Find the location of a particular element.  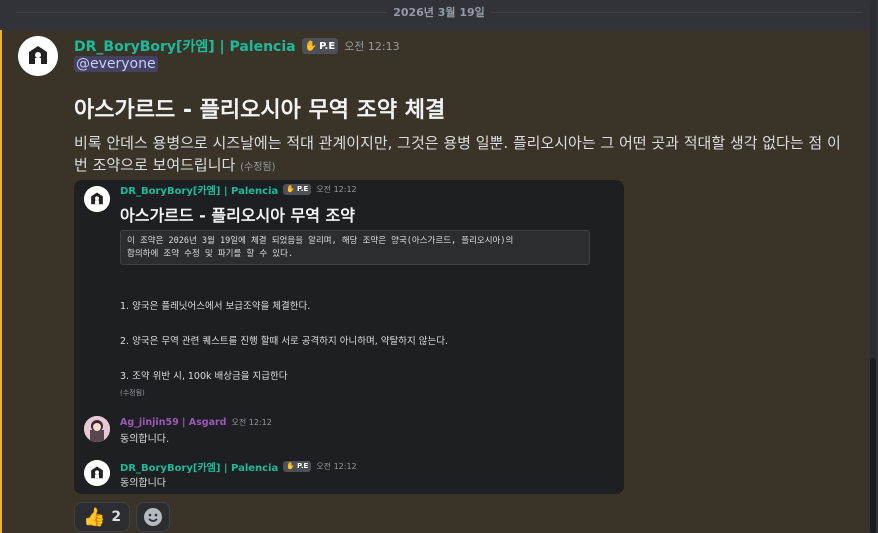

embed-title: 아스가르드 - 플리오시아 무역 조약 is located at coordinates (238, 215).